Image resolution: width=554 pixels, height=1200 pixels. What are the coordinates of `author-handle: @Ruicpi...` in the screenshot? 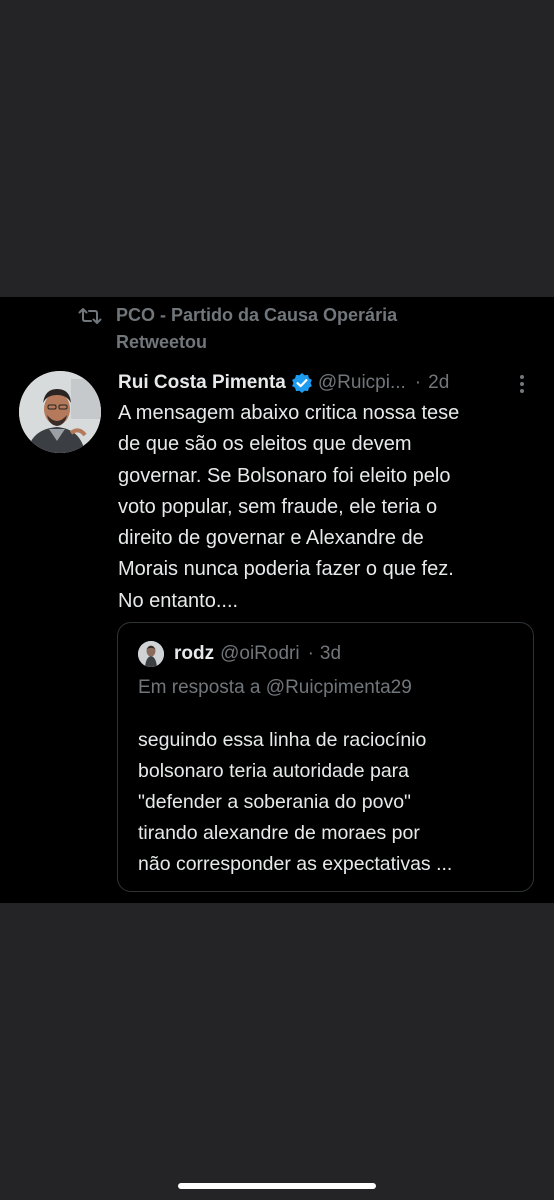 It's located at (362, 383).